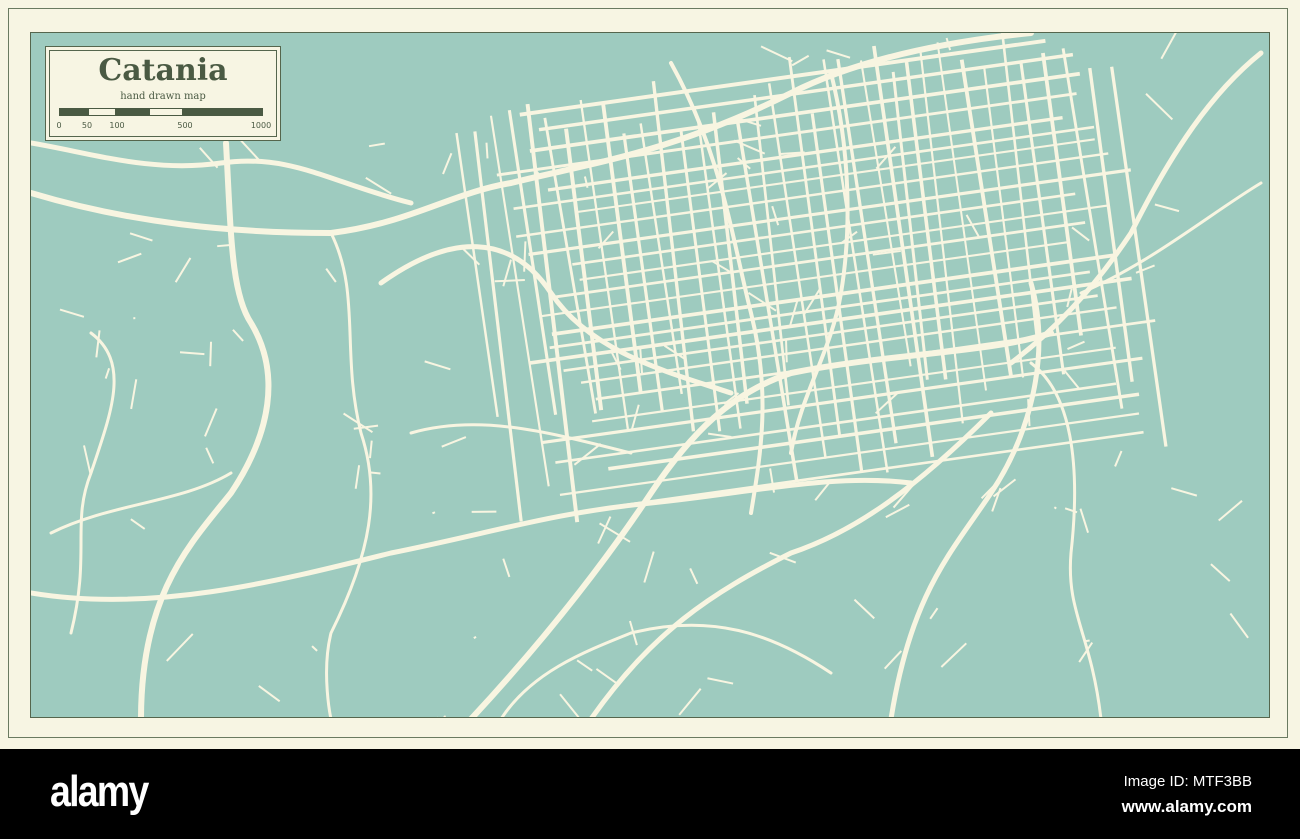  What do you see at coordinates (161, 112) in the screenshot?
I see `scale-bar` at bounding box center [161, 112].